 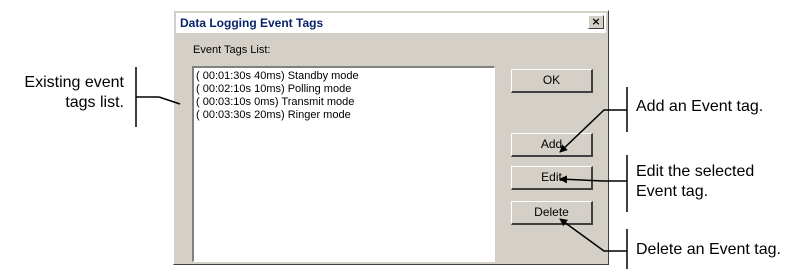 I want to click on delete-callout, so click(x=593, y=243).